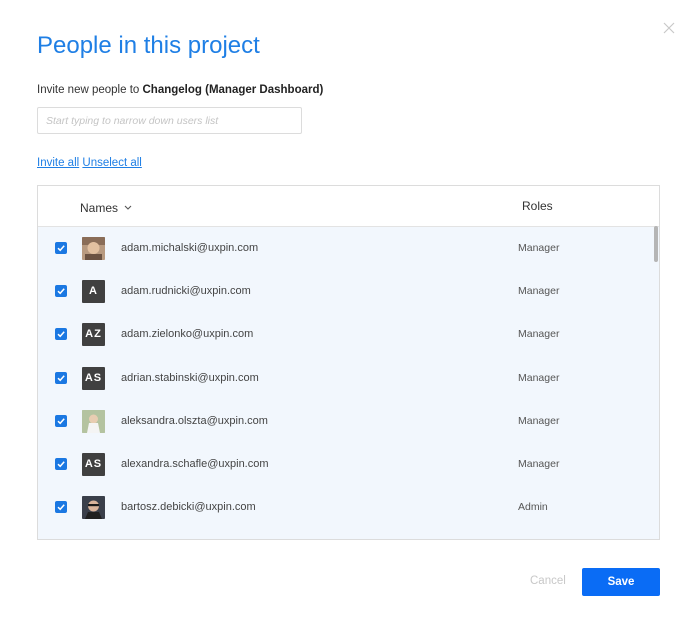  I want to click on table-row: bartosz.debicki@uxpin.com Admin, so click(345, 507).